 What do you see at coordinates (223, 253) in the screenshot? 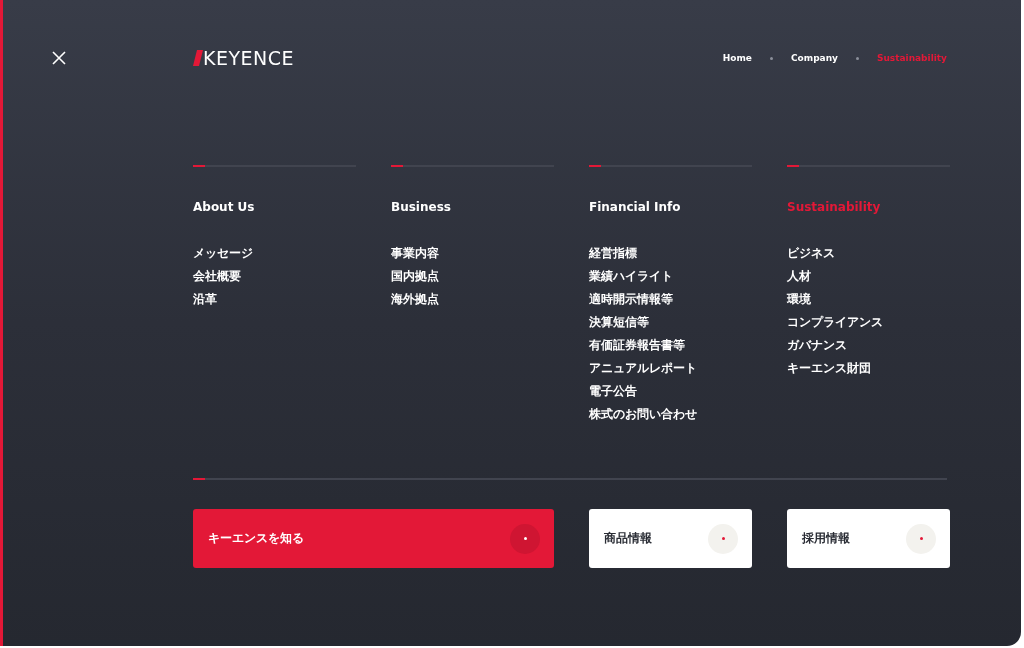
I see `menu-link: メッセージ` at bounding box center [223, 253].